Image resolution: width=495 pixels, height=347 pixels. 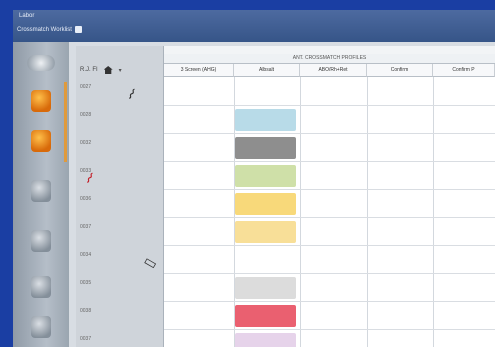 What do you see at coordinates (85, 311) in the screenshot?
I see `row-label: 0038` at bounding box center [85, 311].